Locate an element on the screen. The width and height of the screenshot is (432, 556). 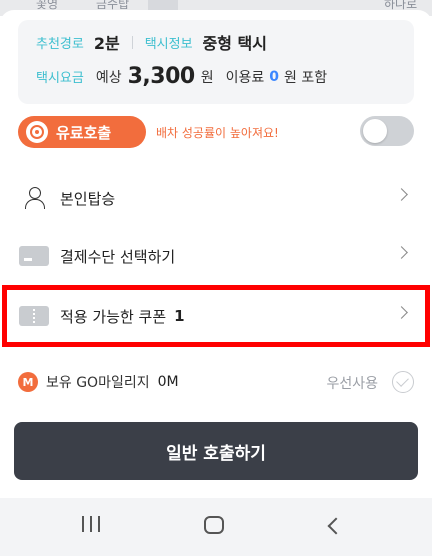
coupon-icon is located at coordinates (34, 316).